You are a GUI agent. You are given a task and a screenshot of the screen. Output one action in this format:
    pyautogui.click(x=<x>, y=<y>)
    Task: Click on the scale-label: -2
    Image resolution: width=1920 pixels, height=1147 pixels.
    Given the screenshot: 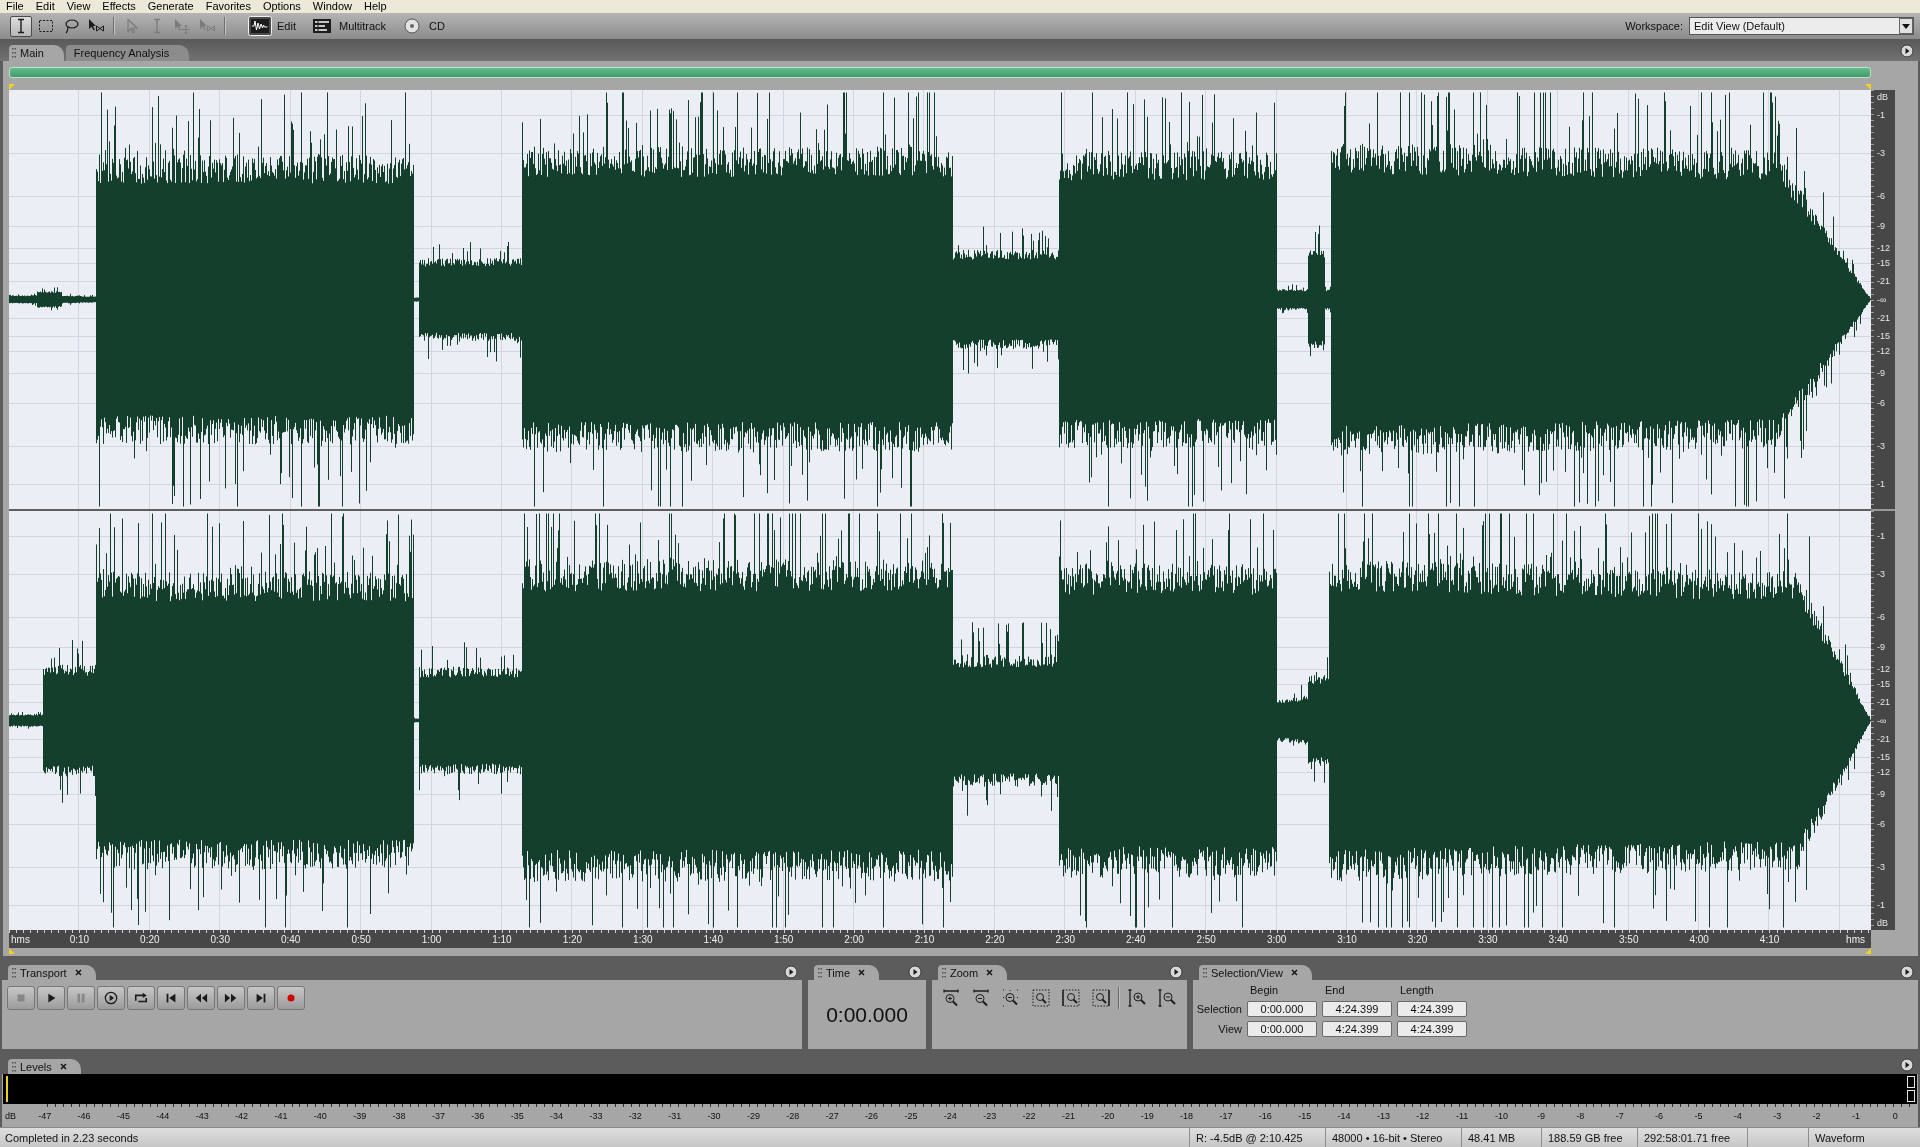 What is the action you would take?
    pyautogui.click(x=1816, y=1116)
    